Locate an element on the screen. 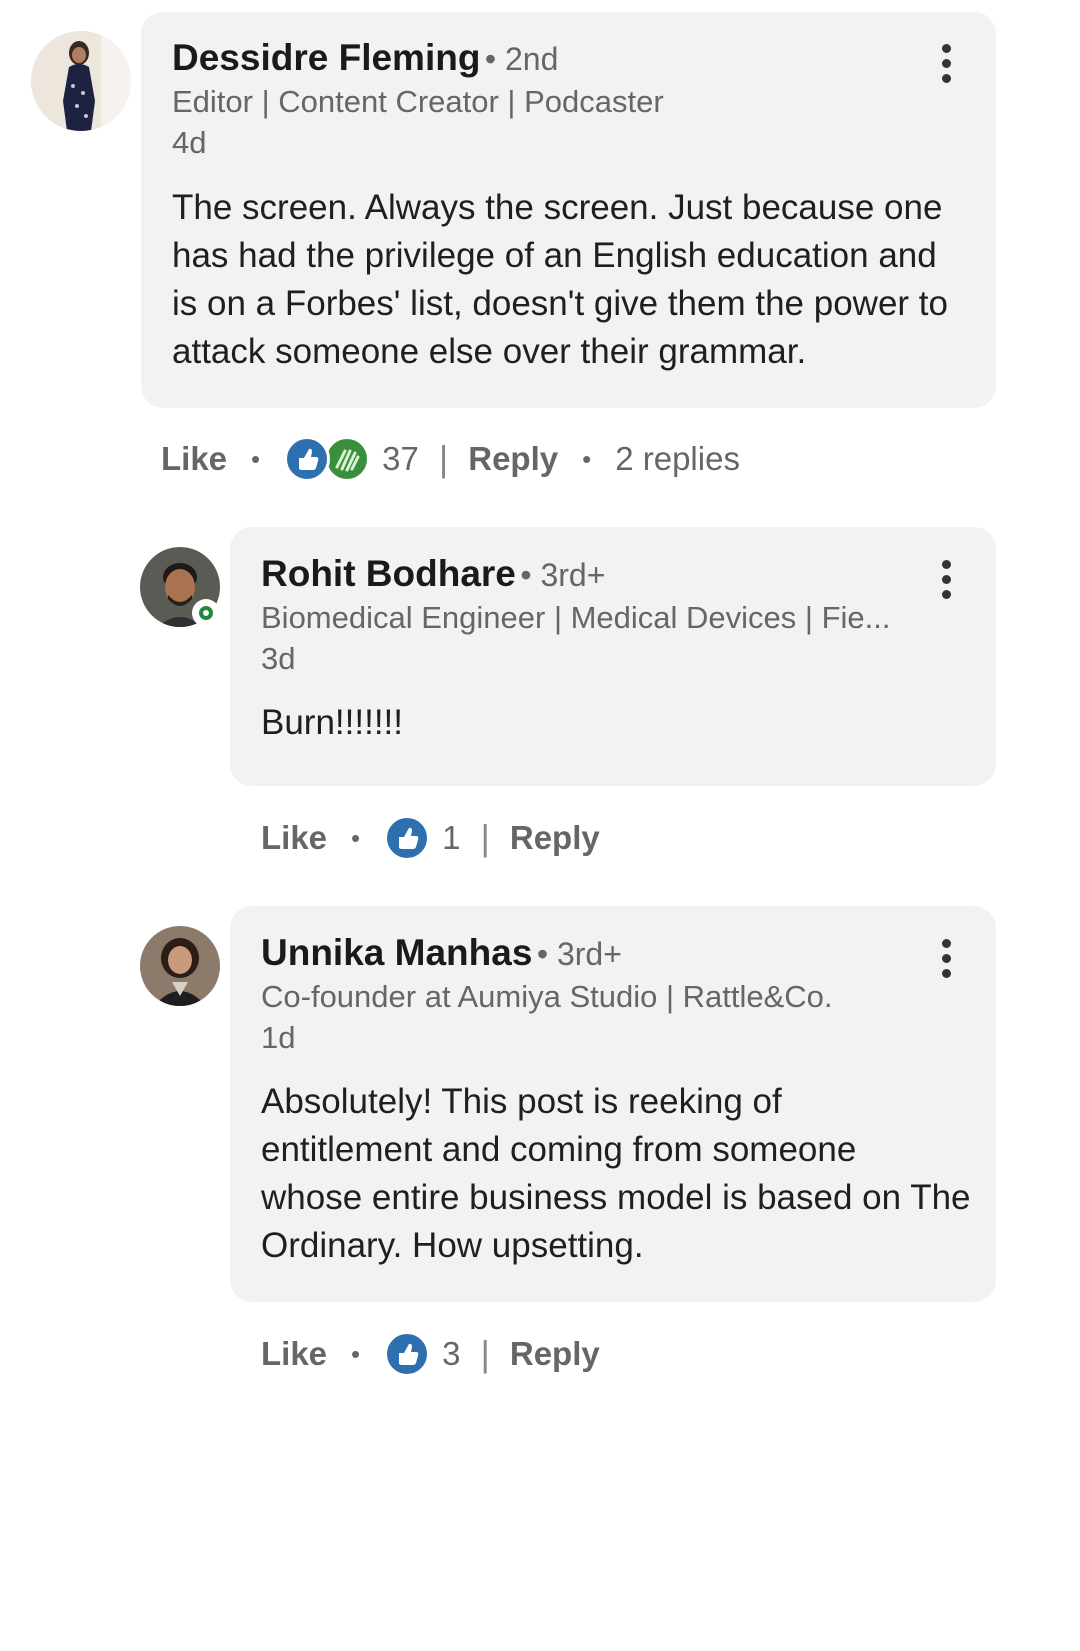 The image size is (1080, 1651). comment-time: 4d is located at coordinates (189, 142).